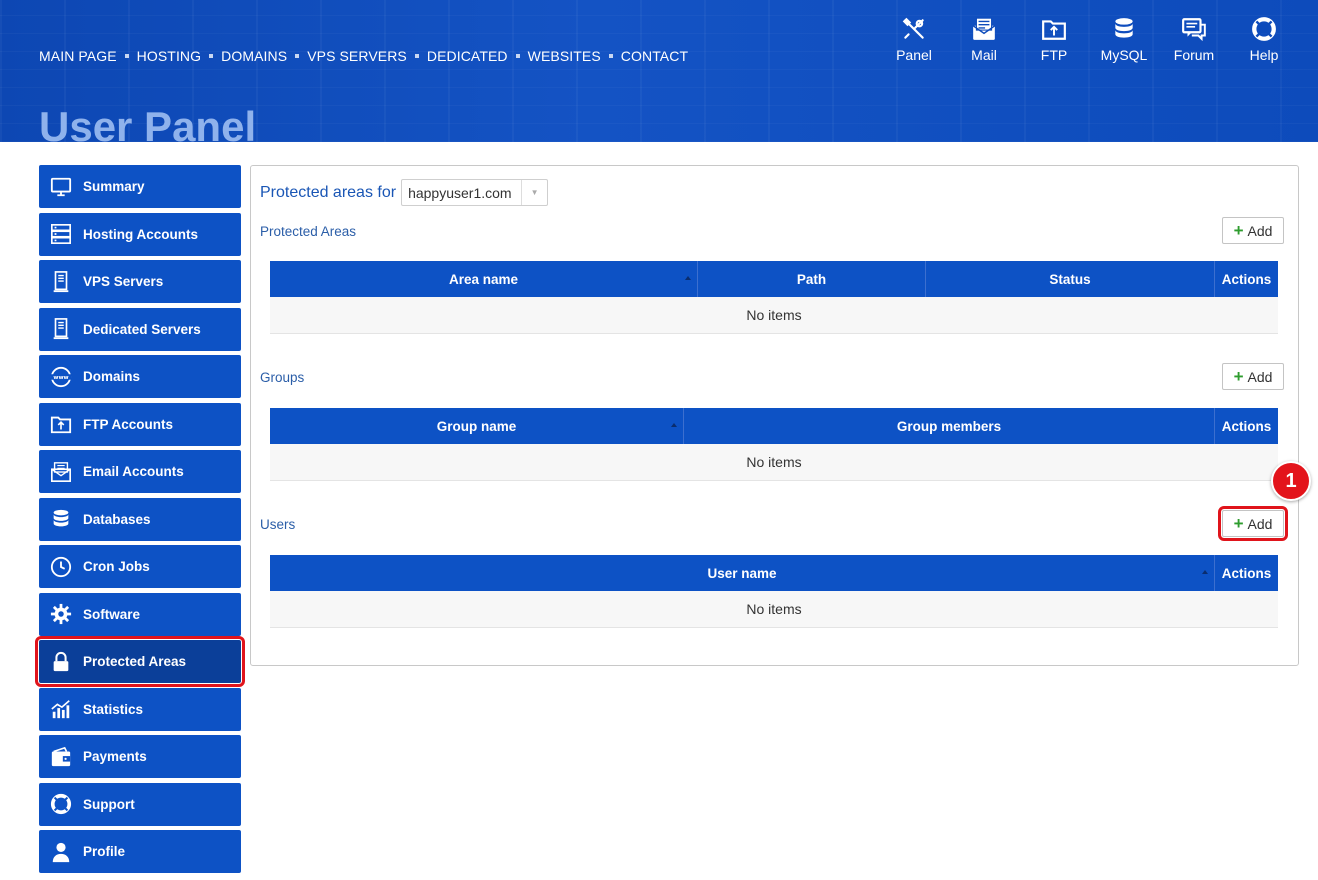 This screenshot has width=1318, height=880. What do you see at coordinates (984, 39) in the screenshot?
I see `quick-link-mail: Mail` at bounding box center [984, 39].